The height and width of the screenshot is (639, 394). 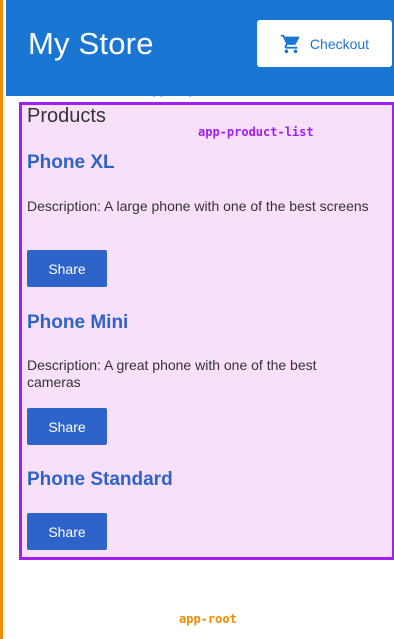 I want to click on products-heading: Products, so click(x=66, y=116).